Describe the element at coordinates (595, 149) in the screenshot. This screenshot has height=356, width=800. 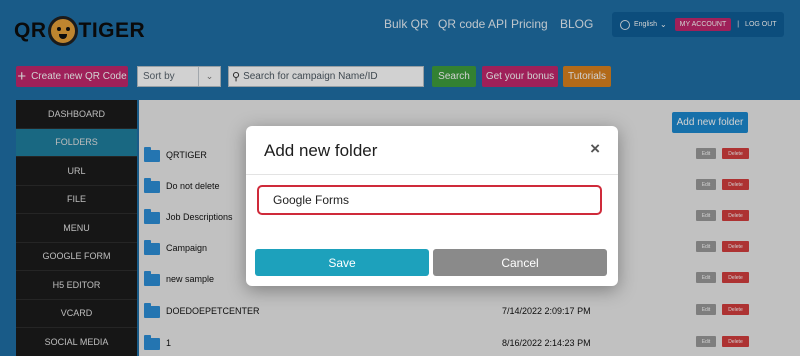
I see `close-icon: ×` at that location.